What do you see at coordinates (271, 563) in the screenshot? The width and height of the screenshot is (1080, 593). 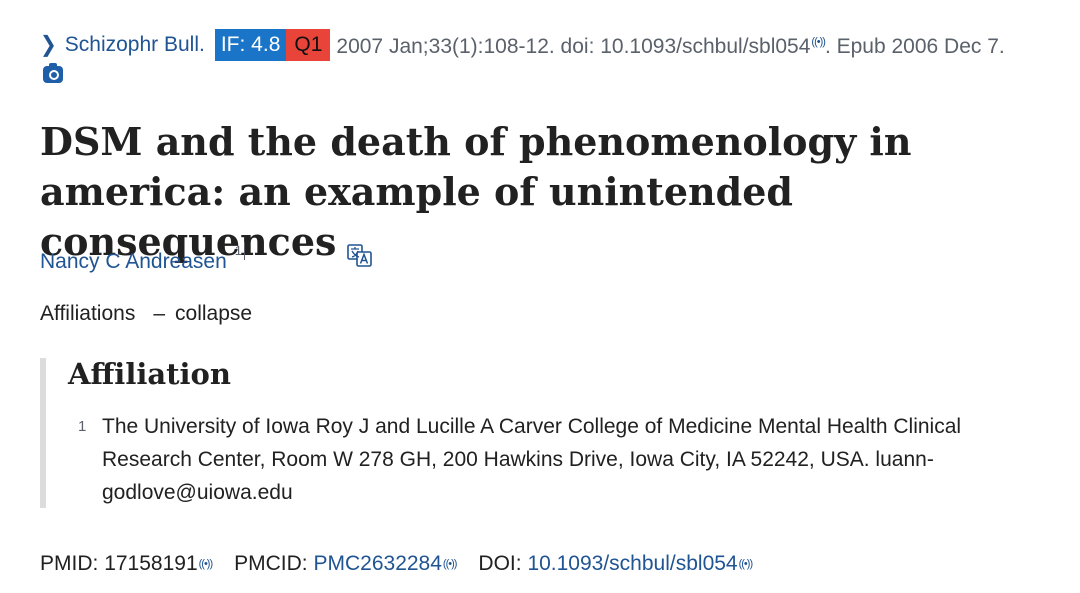 I see `pmcid-label: PMCID:` at bounding box center [271, 563].